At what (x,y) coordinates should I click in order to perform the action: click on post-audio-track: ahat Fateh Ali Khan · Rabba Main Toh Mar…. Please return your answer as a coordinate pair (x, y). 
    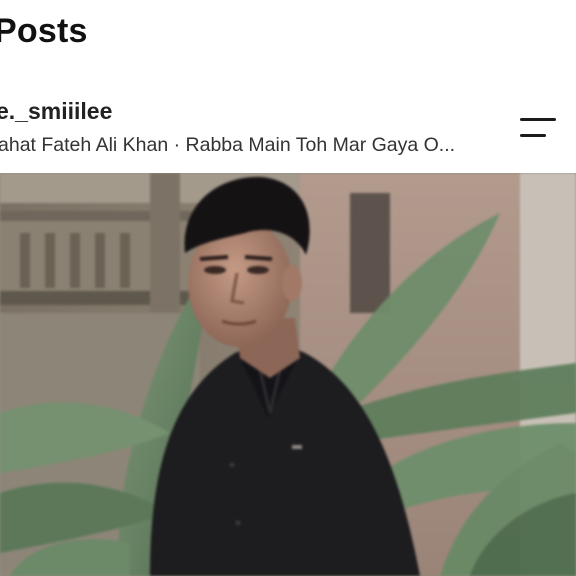
    Looking at the image, I should click on (244, 145).